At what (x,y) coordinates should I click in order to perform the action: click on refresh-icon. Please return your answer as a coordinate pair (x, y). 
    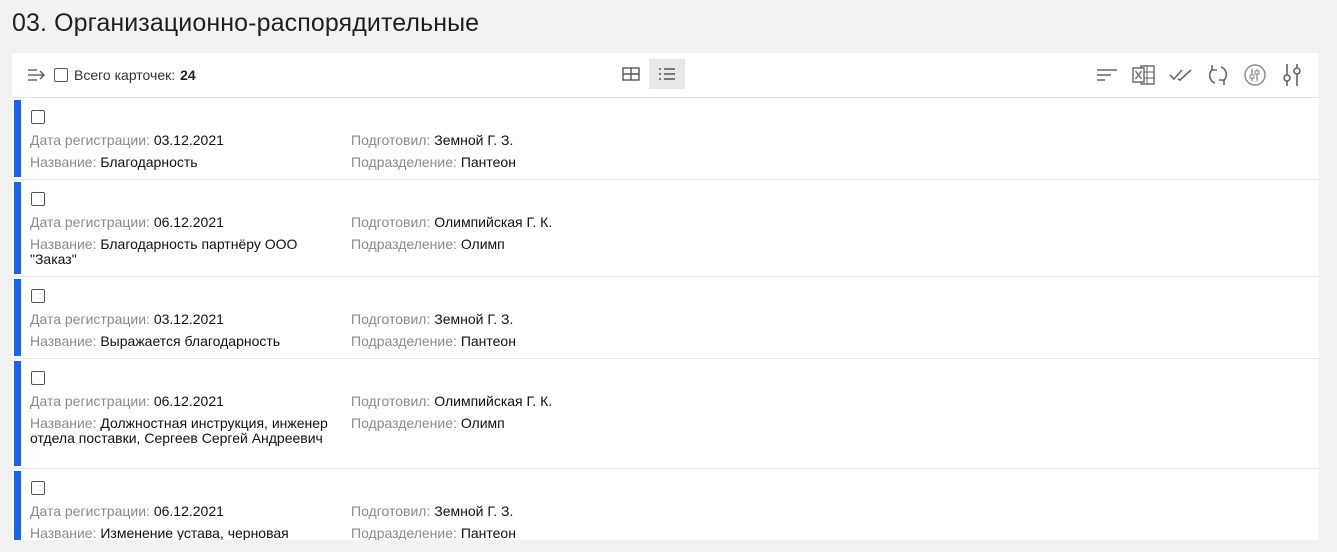
    Looking at the image, I should click on (1218, 75).